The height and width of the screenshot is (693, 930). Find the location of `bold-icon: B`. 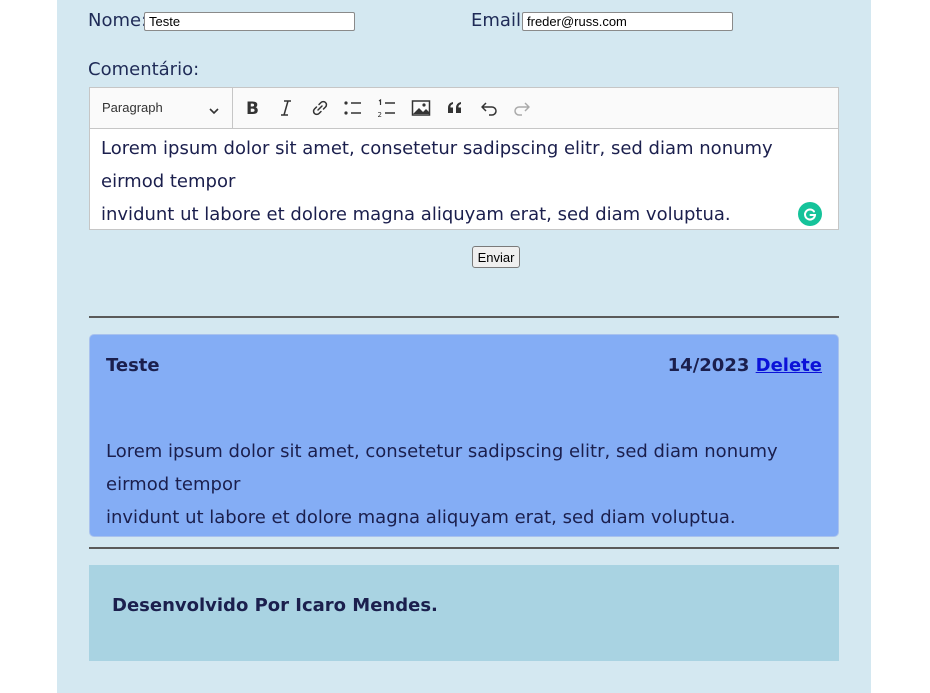

bold-icon: B is located at coordinates (252, 108).